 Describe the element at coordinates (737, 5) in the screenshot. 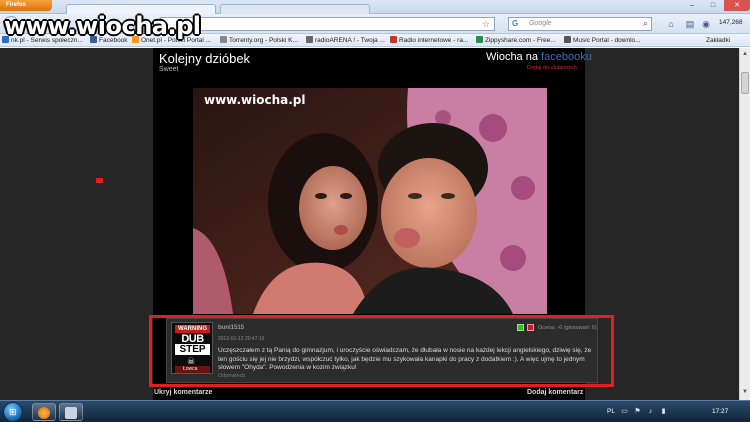

I see `close-button: ✕` at that location.